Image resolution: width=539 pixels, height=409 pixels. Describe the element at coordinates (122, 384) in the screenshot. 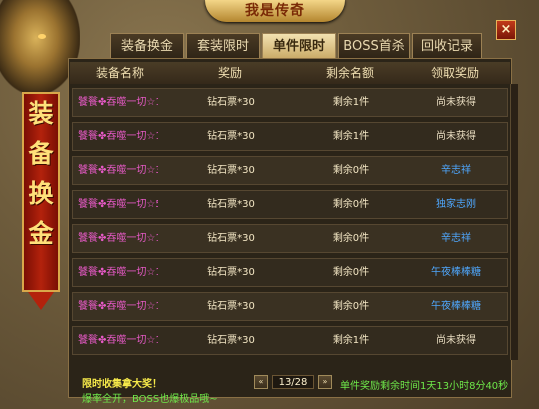

I see `footer-promo-line1: 限时收集拿大奖！` at that location.